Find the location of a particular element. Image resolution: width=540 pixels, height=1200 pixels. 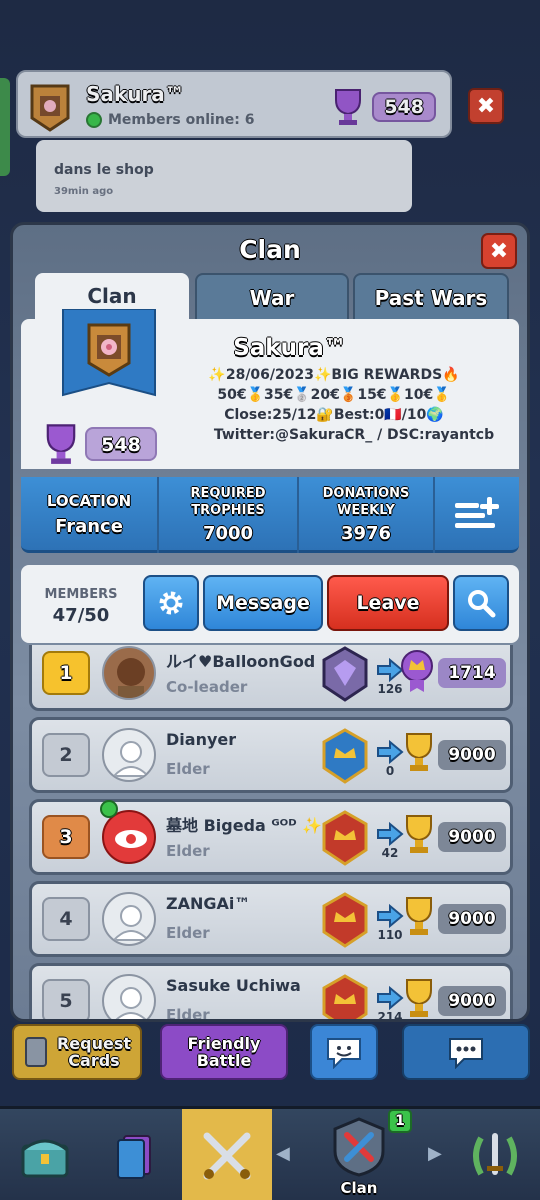

location-value: France is located at coordinates (89, 526).